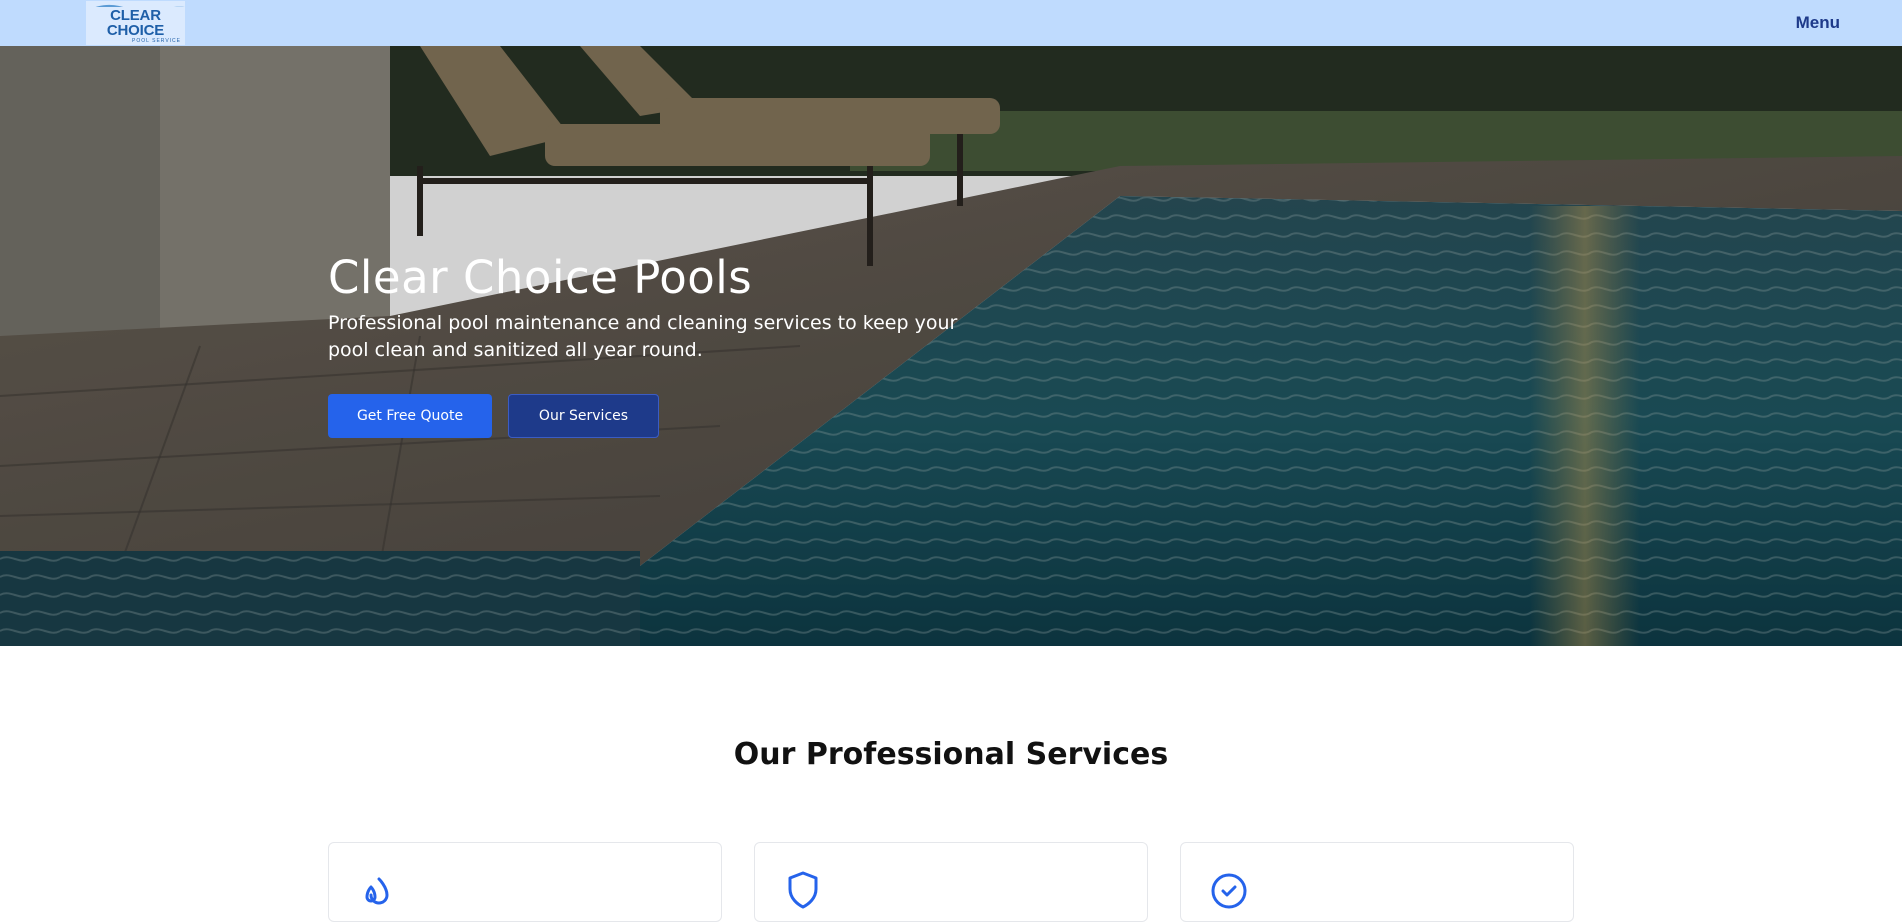 This screenshot has height=922, width=1902. I want to click on droplets-icon, so click(377, 891).